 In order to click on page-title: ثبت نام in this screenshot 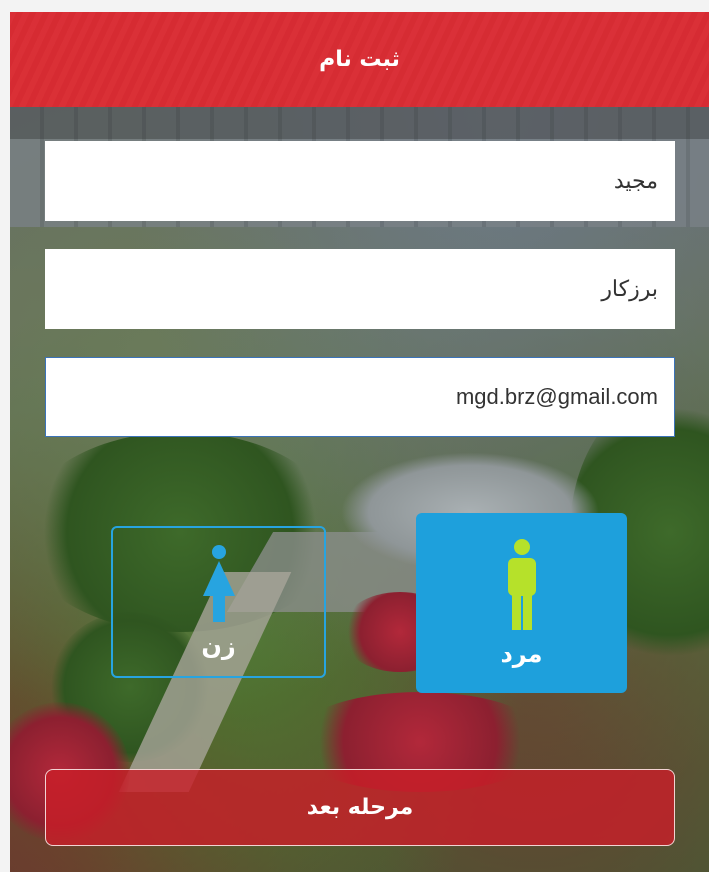, I will do `click(359, 59)`.